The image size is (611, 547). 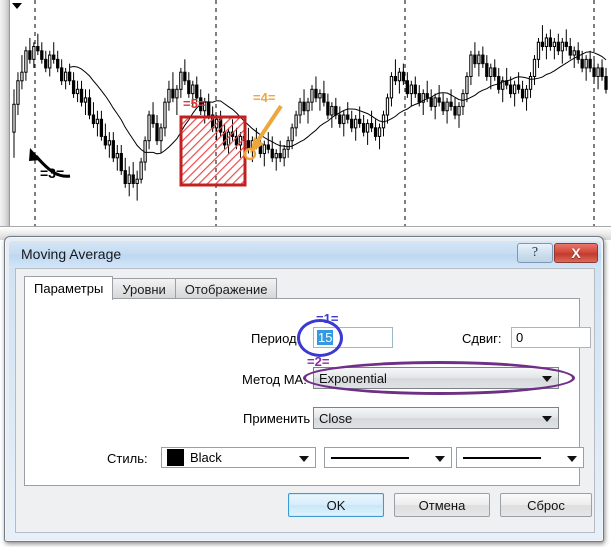 I want to click on annotation-label-3: =3=, so click(x=52, y=173).